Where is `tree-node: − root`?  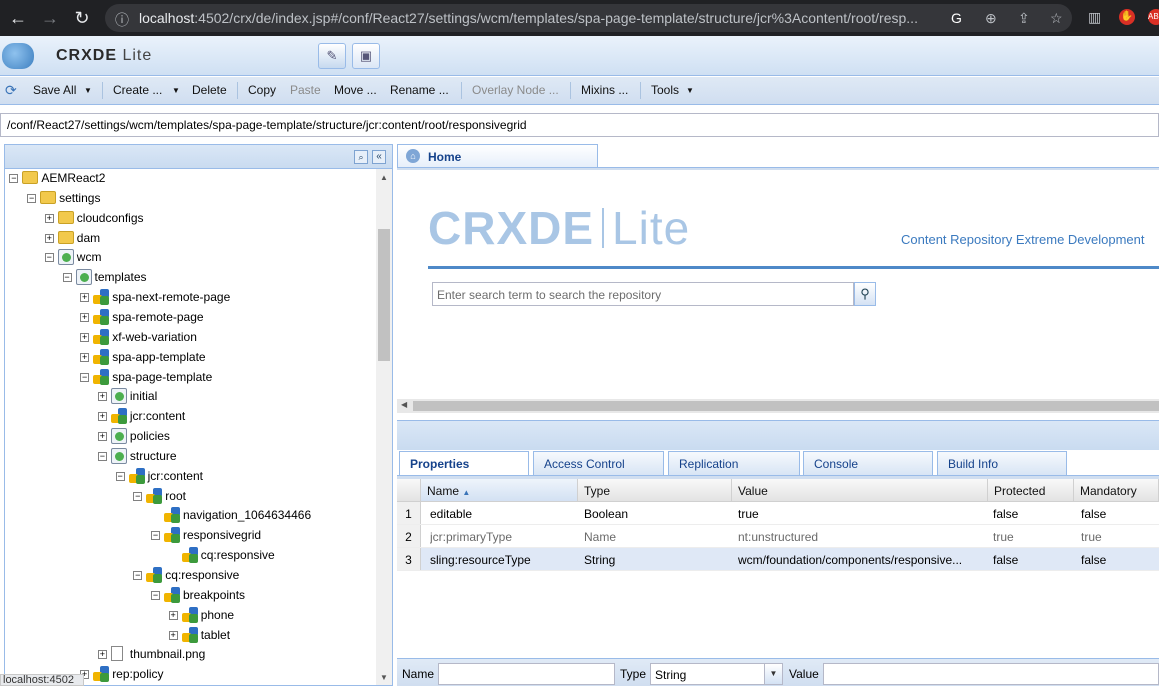
tree-node: − root is located at coordinates (188, 497).